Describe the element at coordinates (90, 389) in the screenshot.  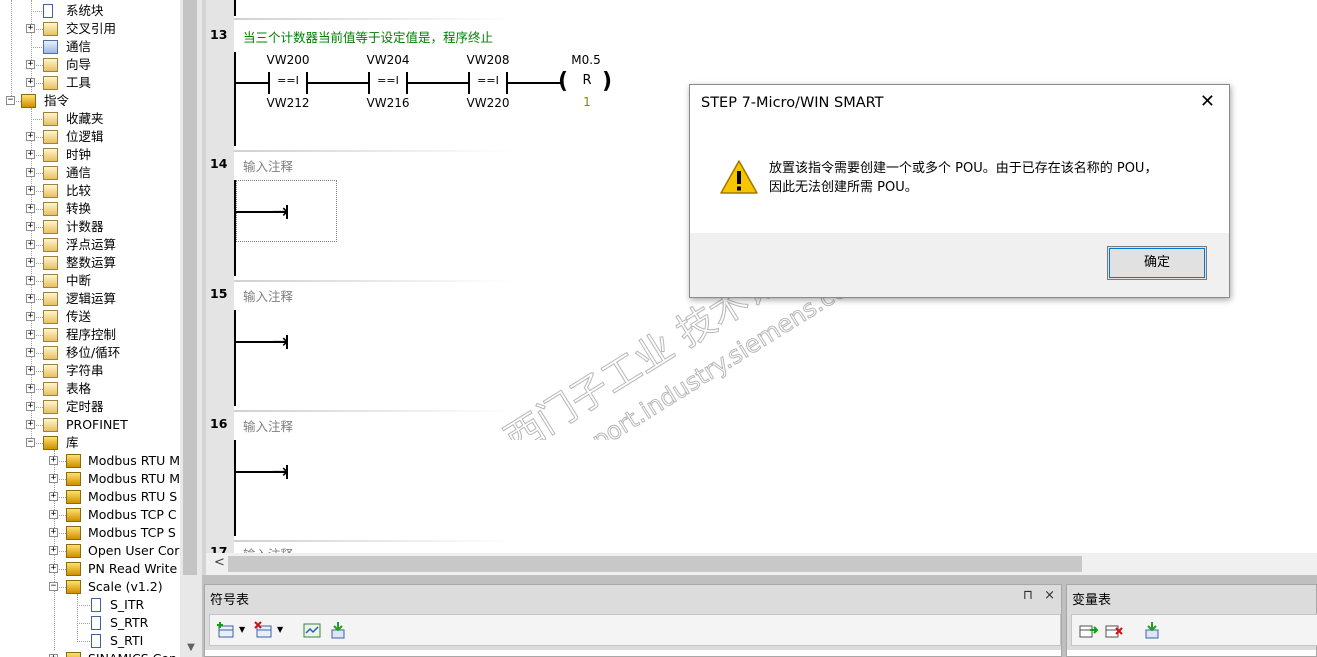
I see `tree-item: + 表格` at that location.